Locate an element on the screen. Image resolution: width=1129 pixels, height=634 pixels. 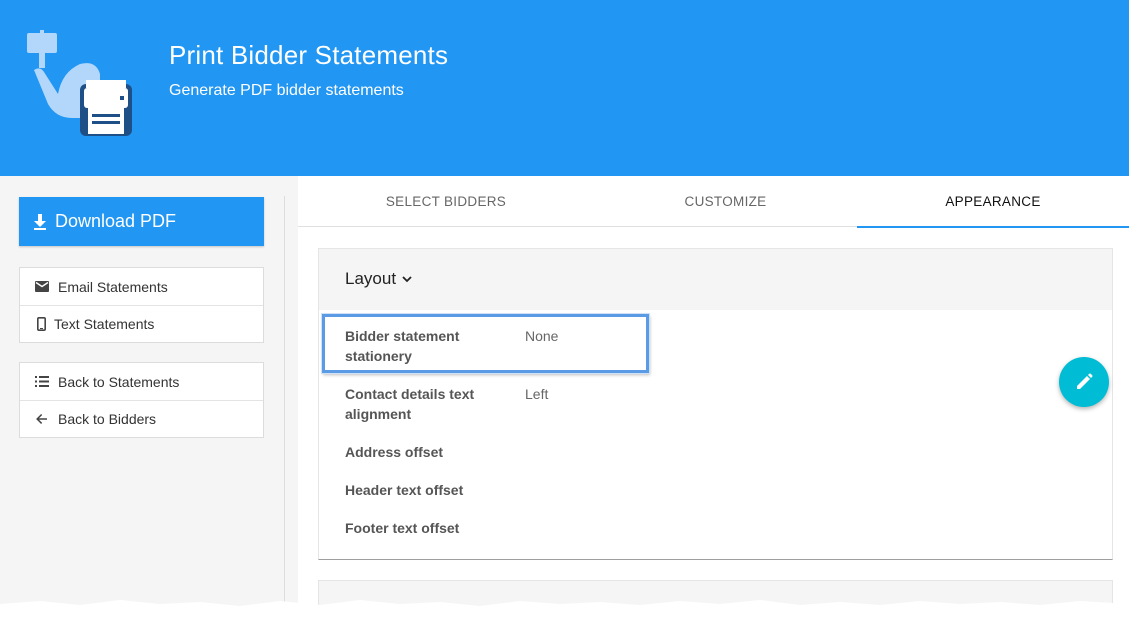
envelope-icon is located at coordinates (42, 287).